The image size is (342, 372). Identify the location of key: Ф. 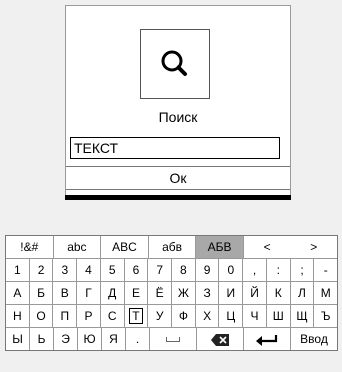
(183, 316).